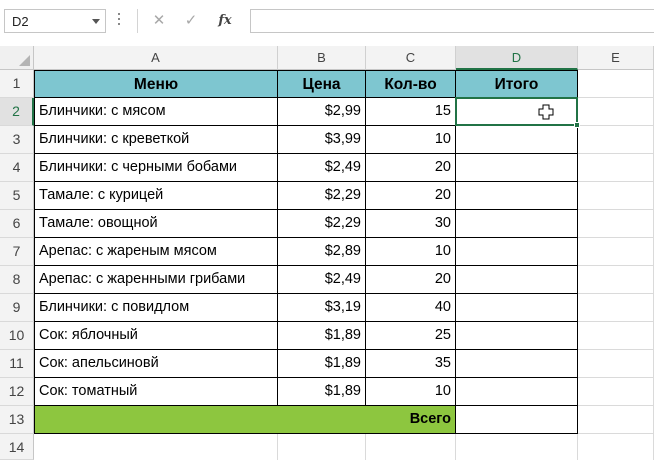 The image size is (654, 460). Describe the element at coordinates (322, 58) in the screenshot. I see `column-header-b: B` at that location.